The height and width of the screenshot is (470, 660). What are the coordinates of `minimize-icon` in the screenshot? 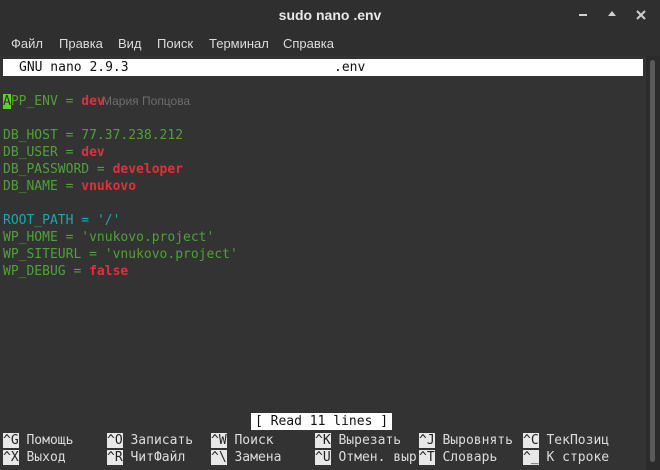 It's located at (583, 15).